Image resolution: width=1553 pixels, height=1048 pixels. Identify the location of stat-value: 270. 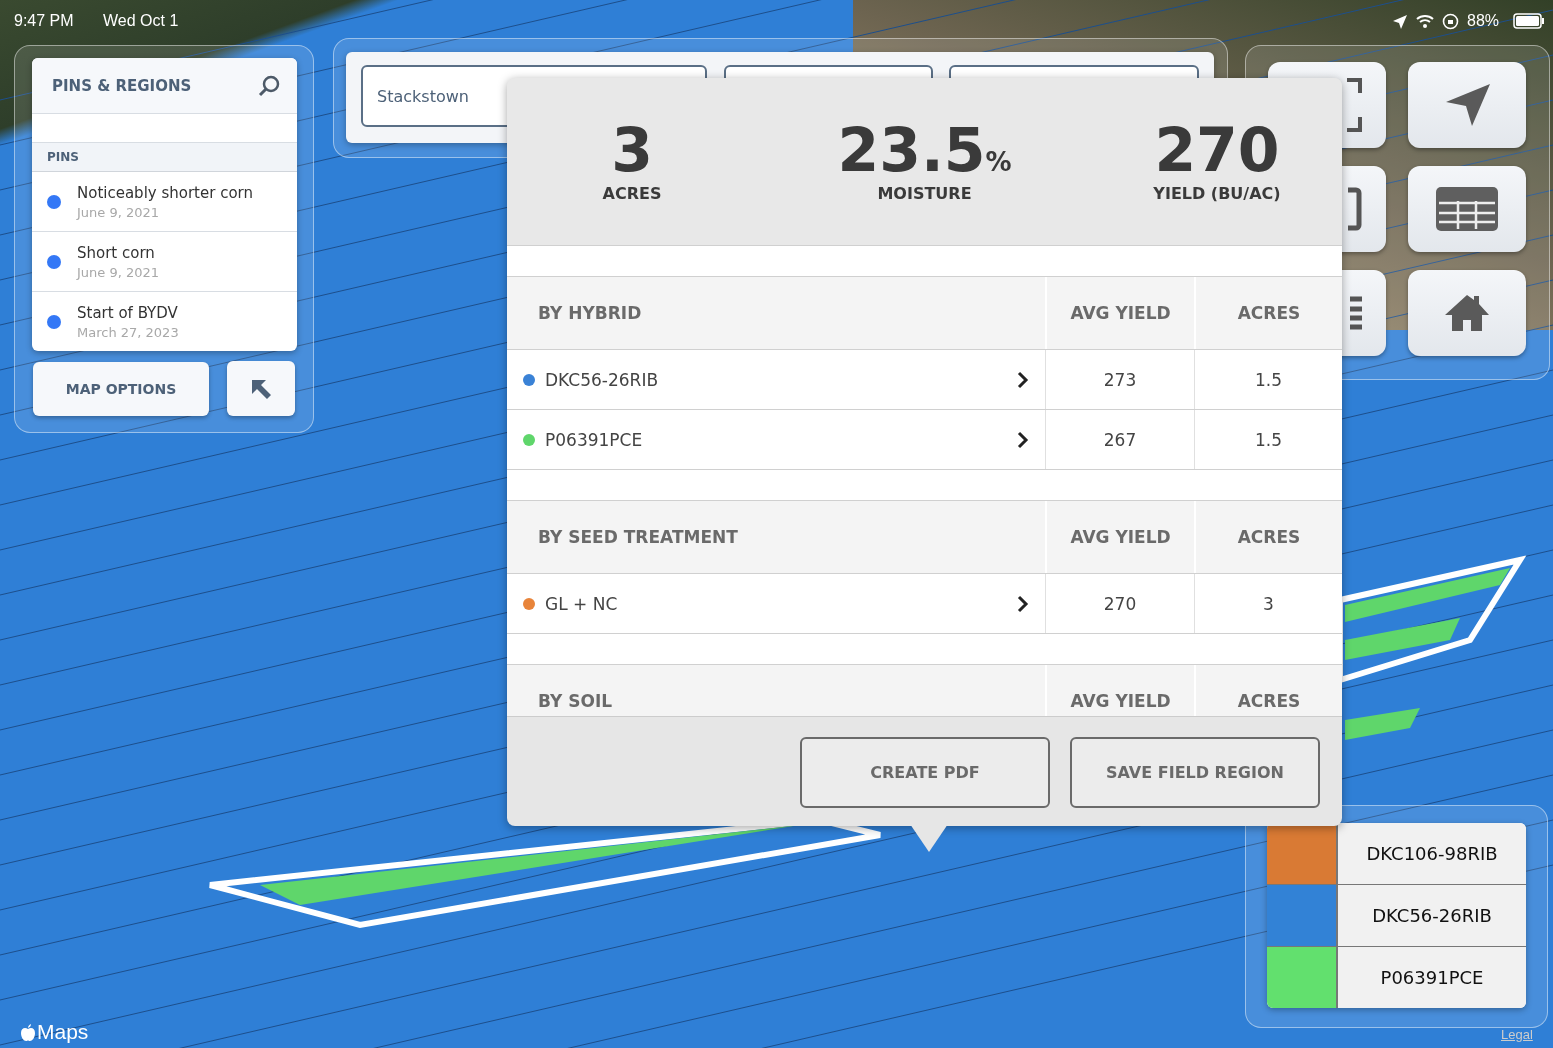
(1217, 150).